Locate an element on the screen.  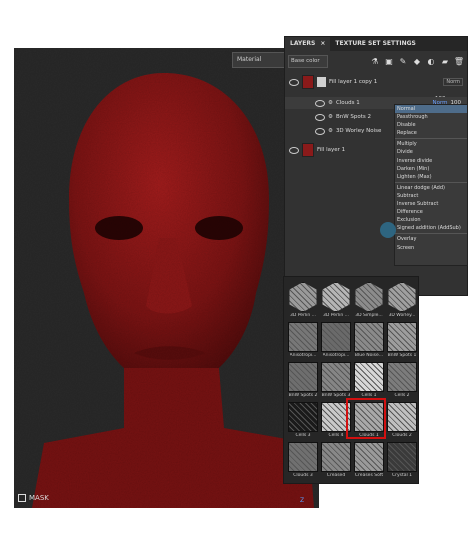
texture-item: BnW Spots 2 is located at coordinates (303, 382).